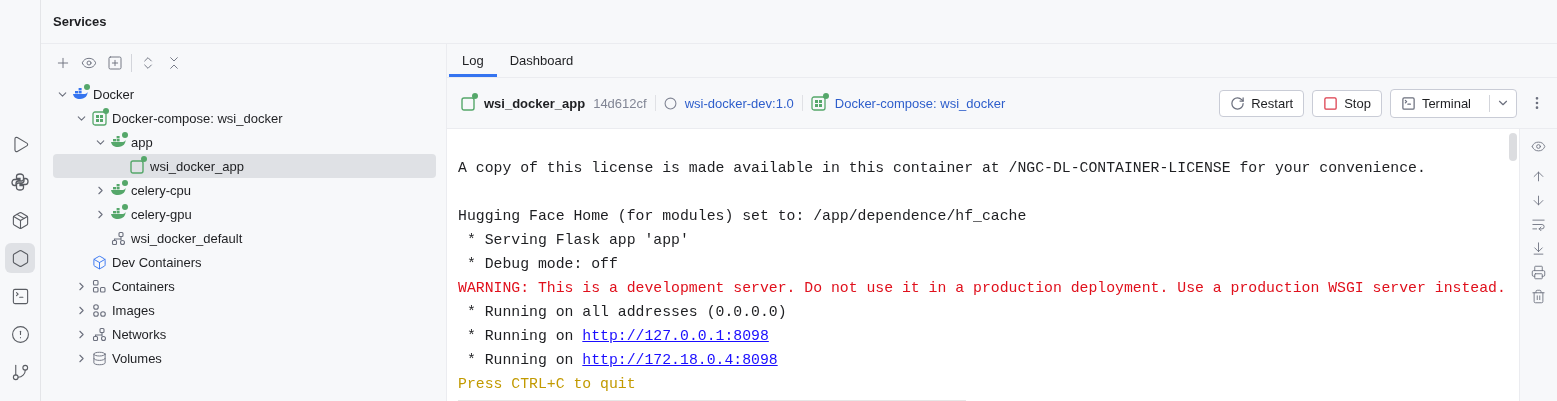  I want to click on container-name: wsi_docker_app, so click(535, 103).